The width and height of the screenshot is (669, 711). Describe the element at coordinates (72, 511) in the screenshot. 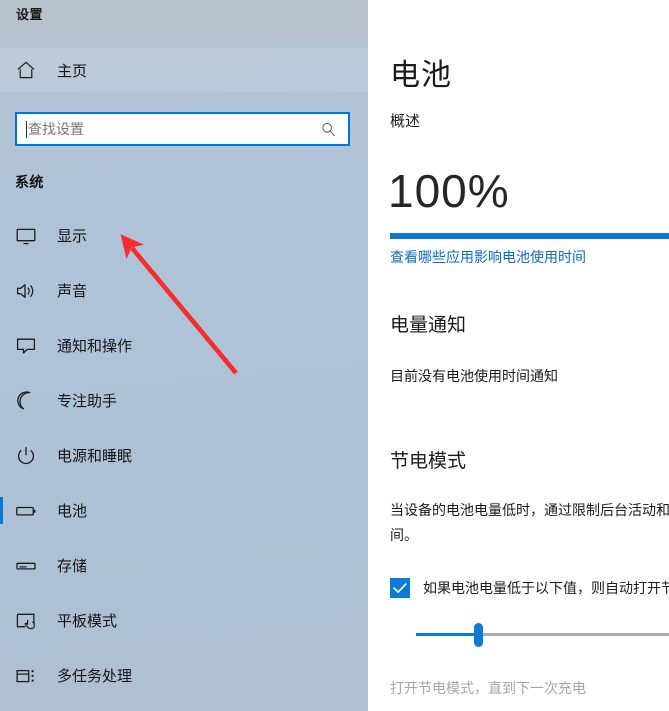

I see `sidebar-item-battery-label: 电池` at that location.